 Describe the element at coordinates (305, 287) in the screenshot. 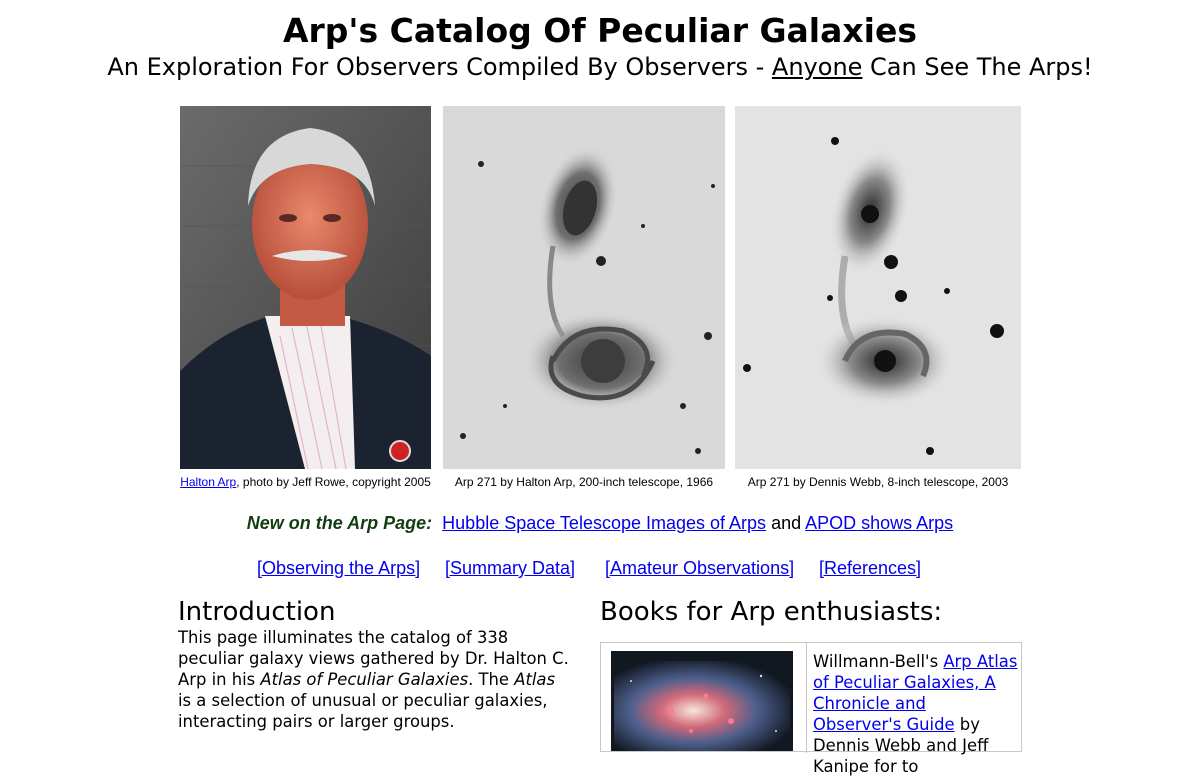

I see `halton-arp-photo` at that location.